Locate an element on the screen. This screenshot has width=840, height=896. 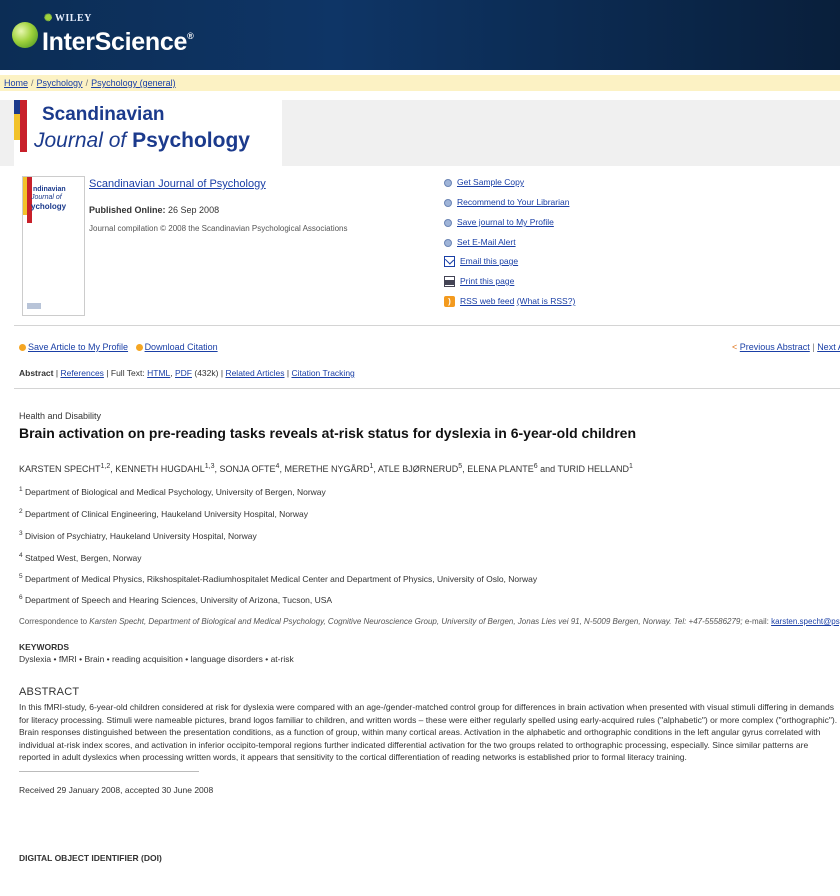
journal-cover-thumbnail: ndinavian Journal of ychology is located at coordinates (53, 246).